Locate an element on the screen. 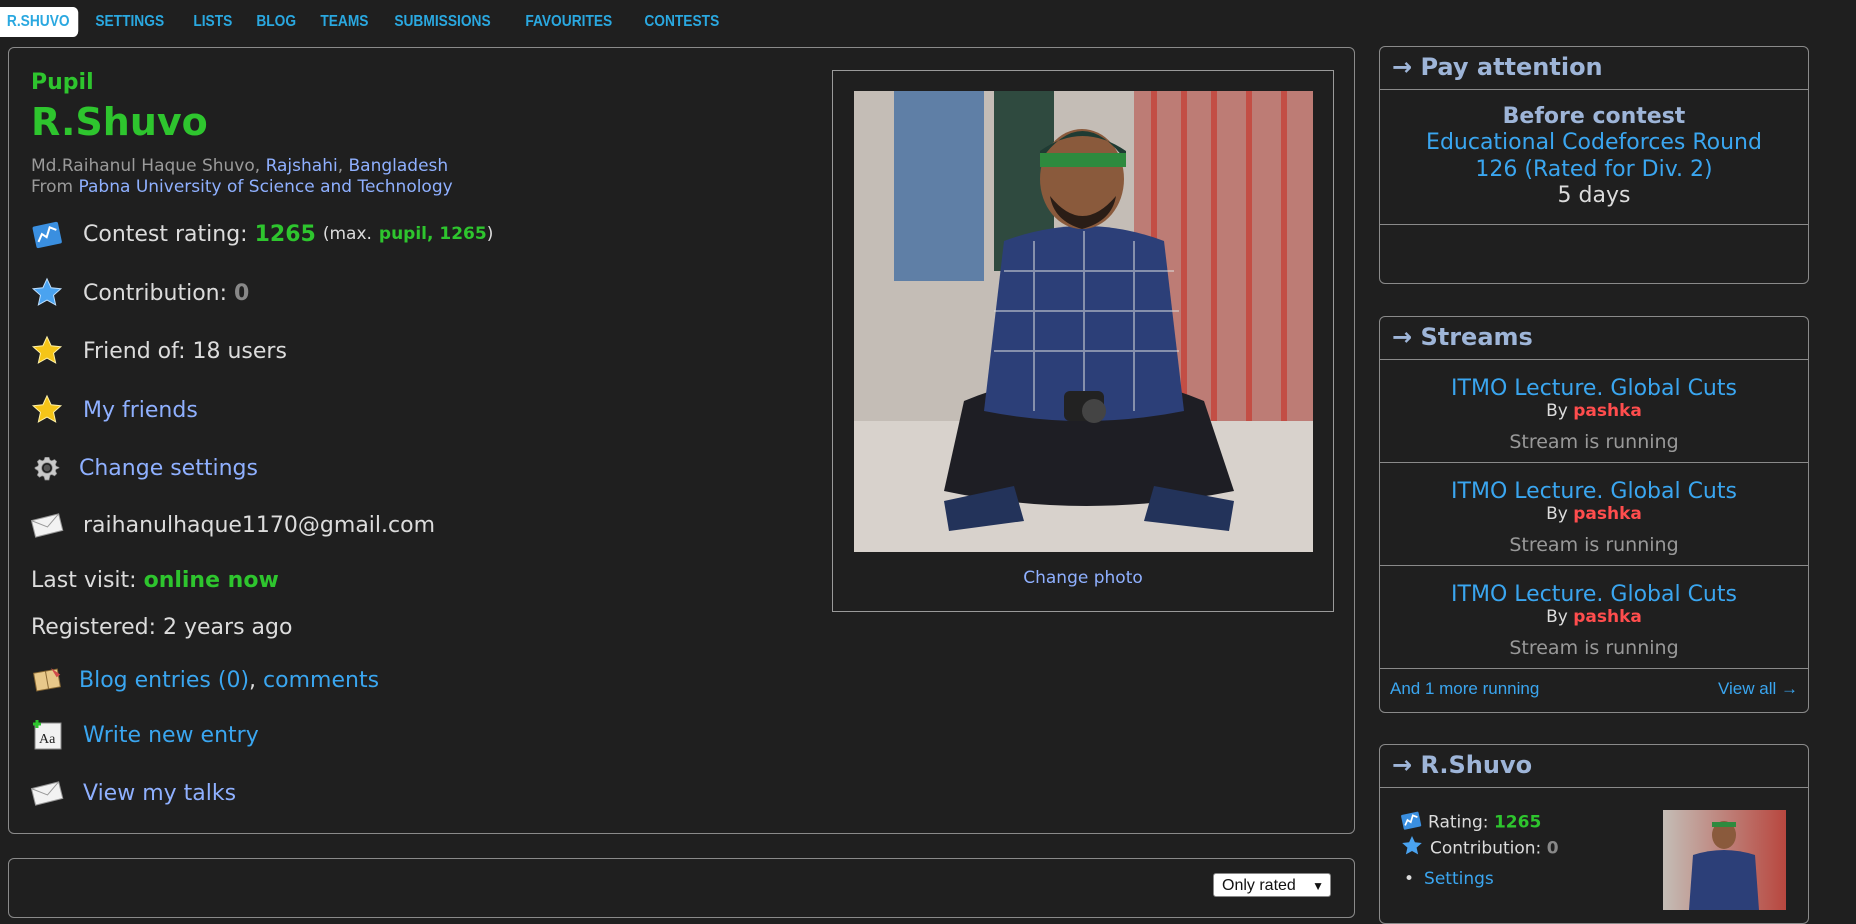 The image size is (1856, 924). view-talks-row: View my talks is located at coordinates (132, 793).